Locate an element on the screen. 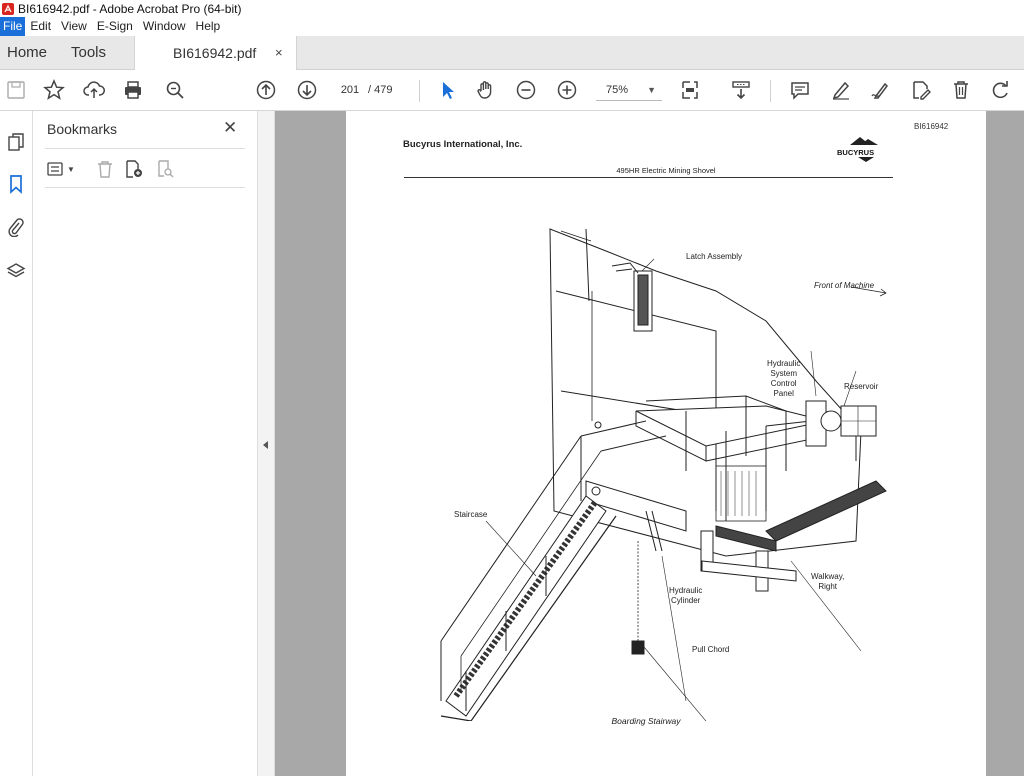  paperclip-icon is located at coordinates (16, 227).